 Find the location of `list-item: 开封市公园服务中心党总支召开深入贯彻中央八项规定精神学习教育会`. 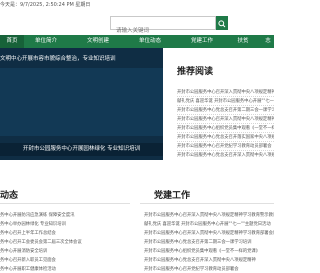

list-item: 开封市公园服务中心党总支召开深入贯彻中央八项规定精神学习教育会 is located at coordinates (225, 155).